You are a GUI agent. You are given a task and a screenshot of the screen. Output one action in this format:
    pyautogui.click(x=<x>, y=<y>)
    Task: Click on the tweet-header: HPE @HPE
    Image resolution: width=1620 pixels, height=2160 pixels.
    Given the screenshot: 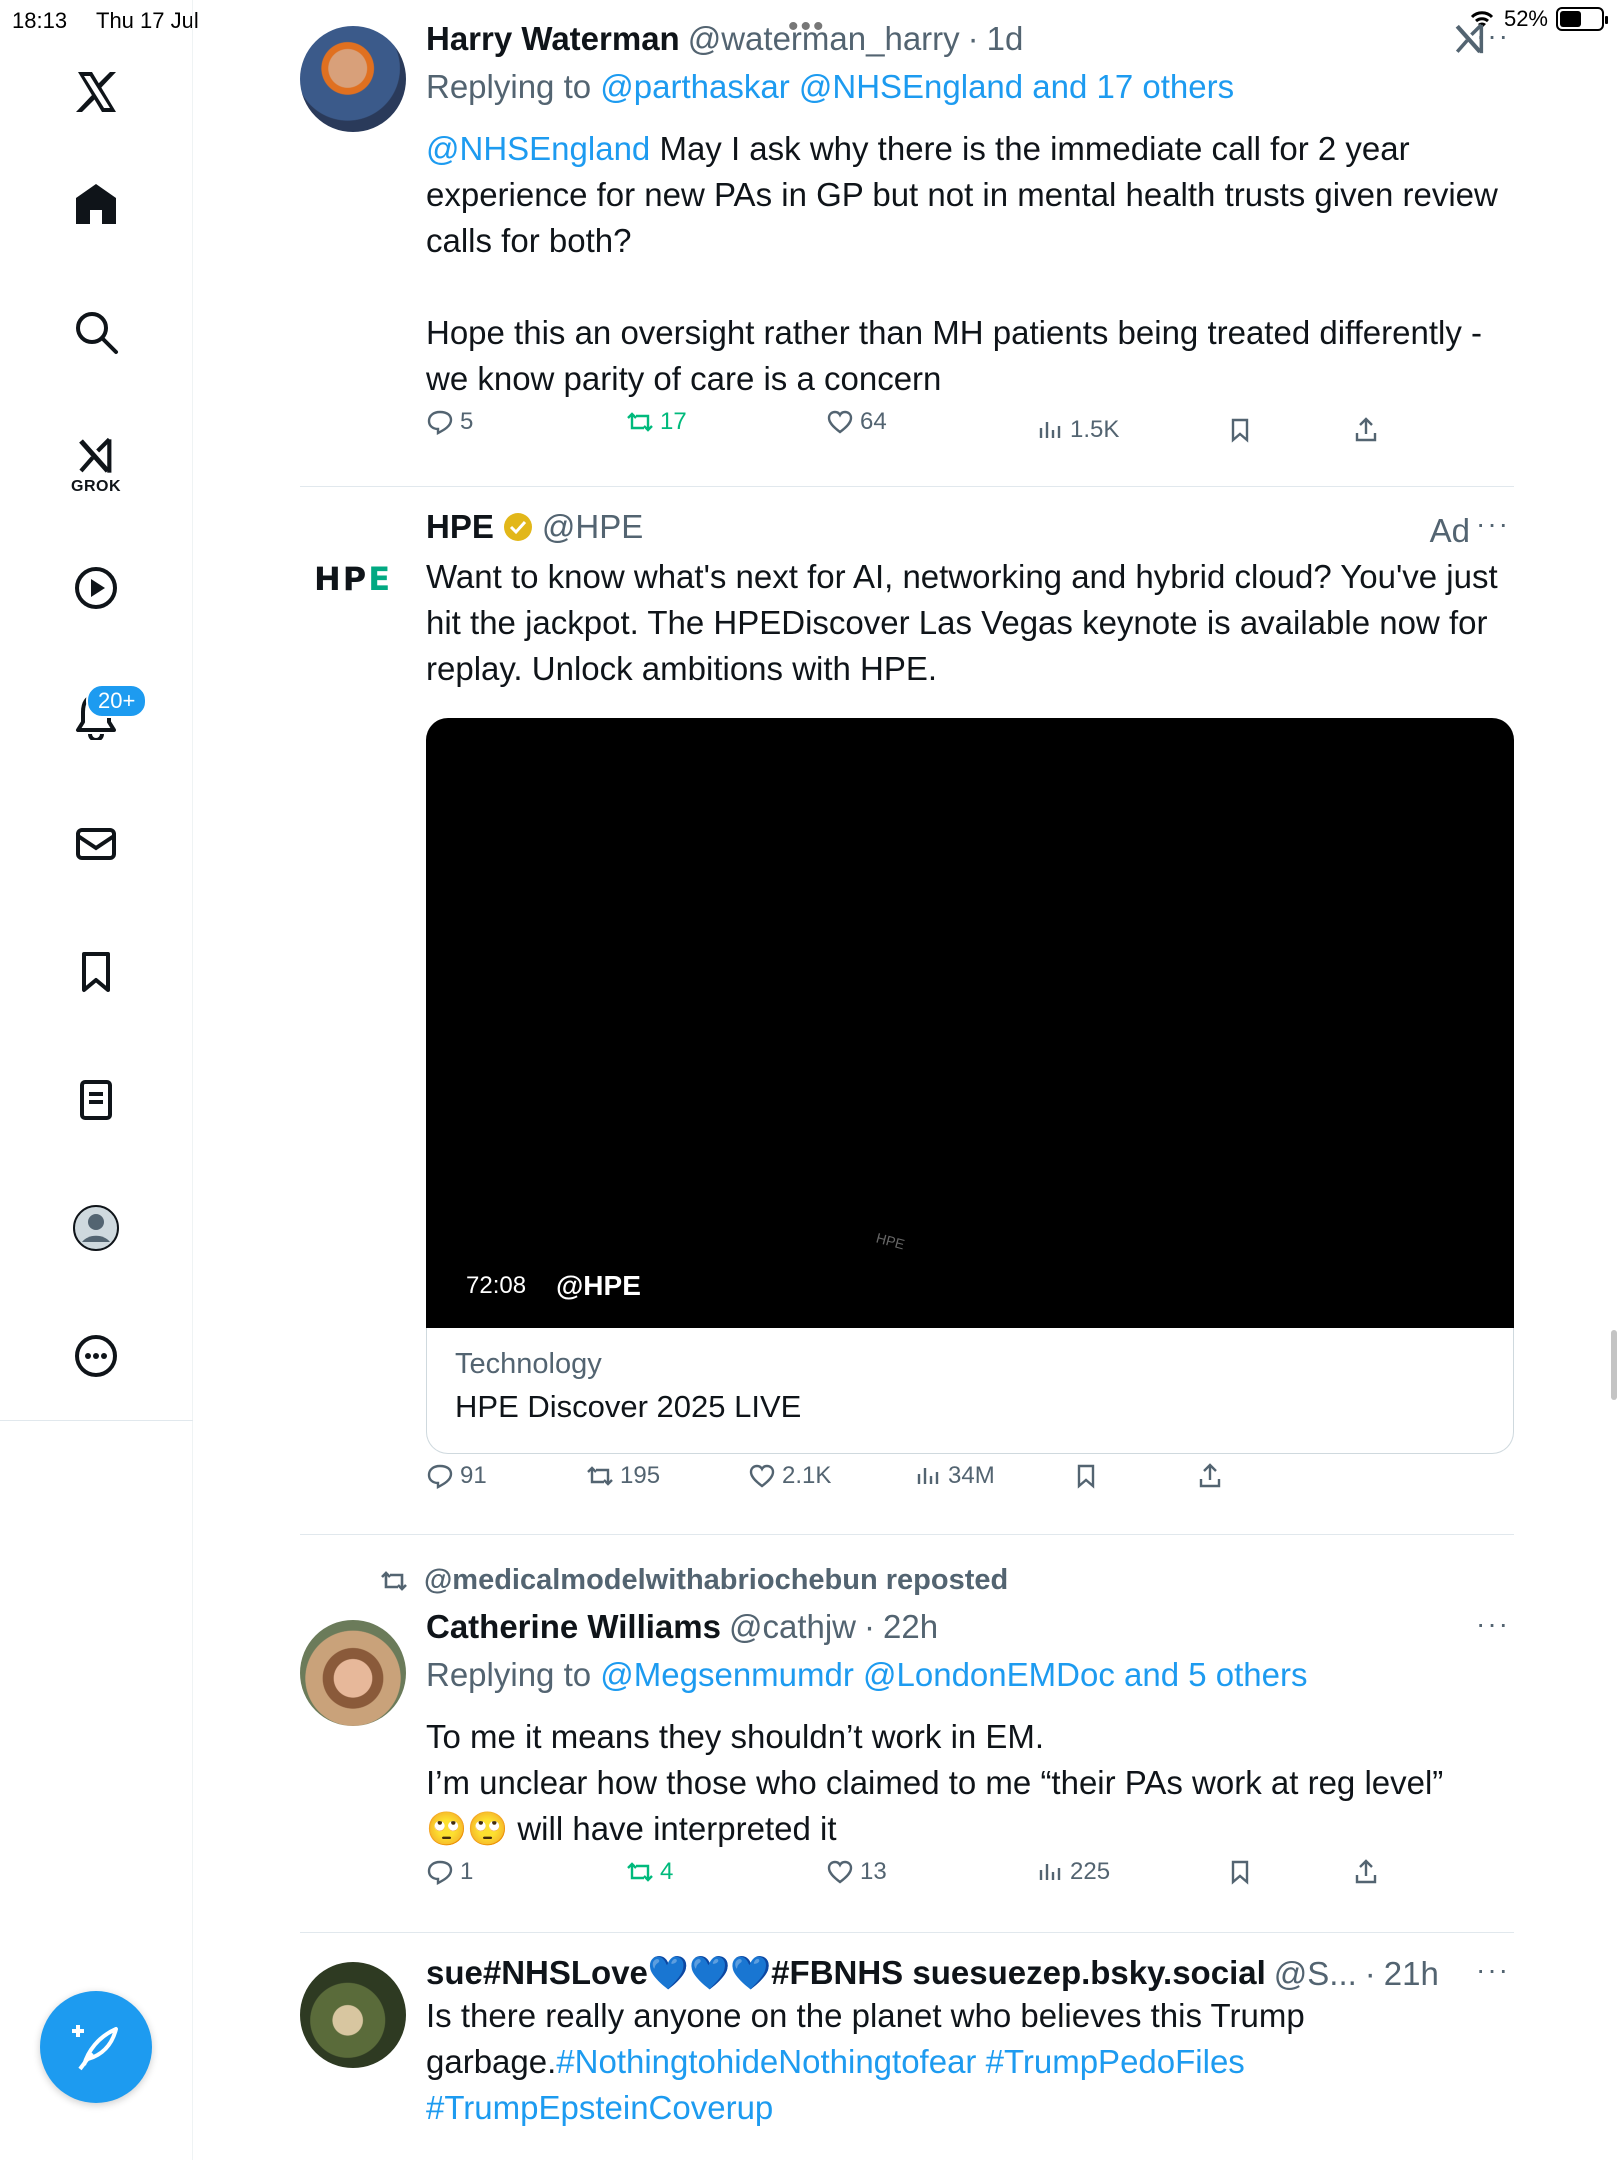 What is the action you would take?
    pyautogui.click(x=970, y=527)
    